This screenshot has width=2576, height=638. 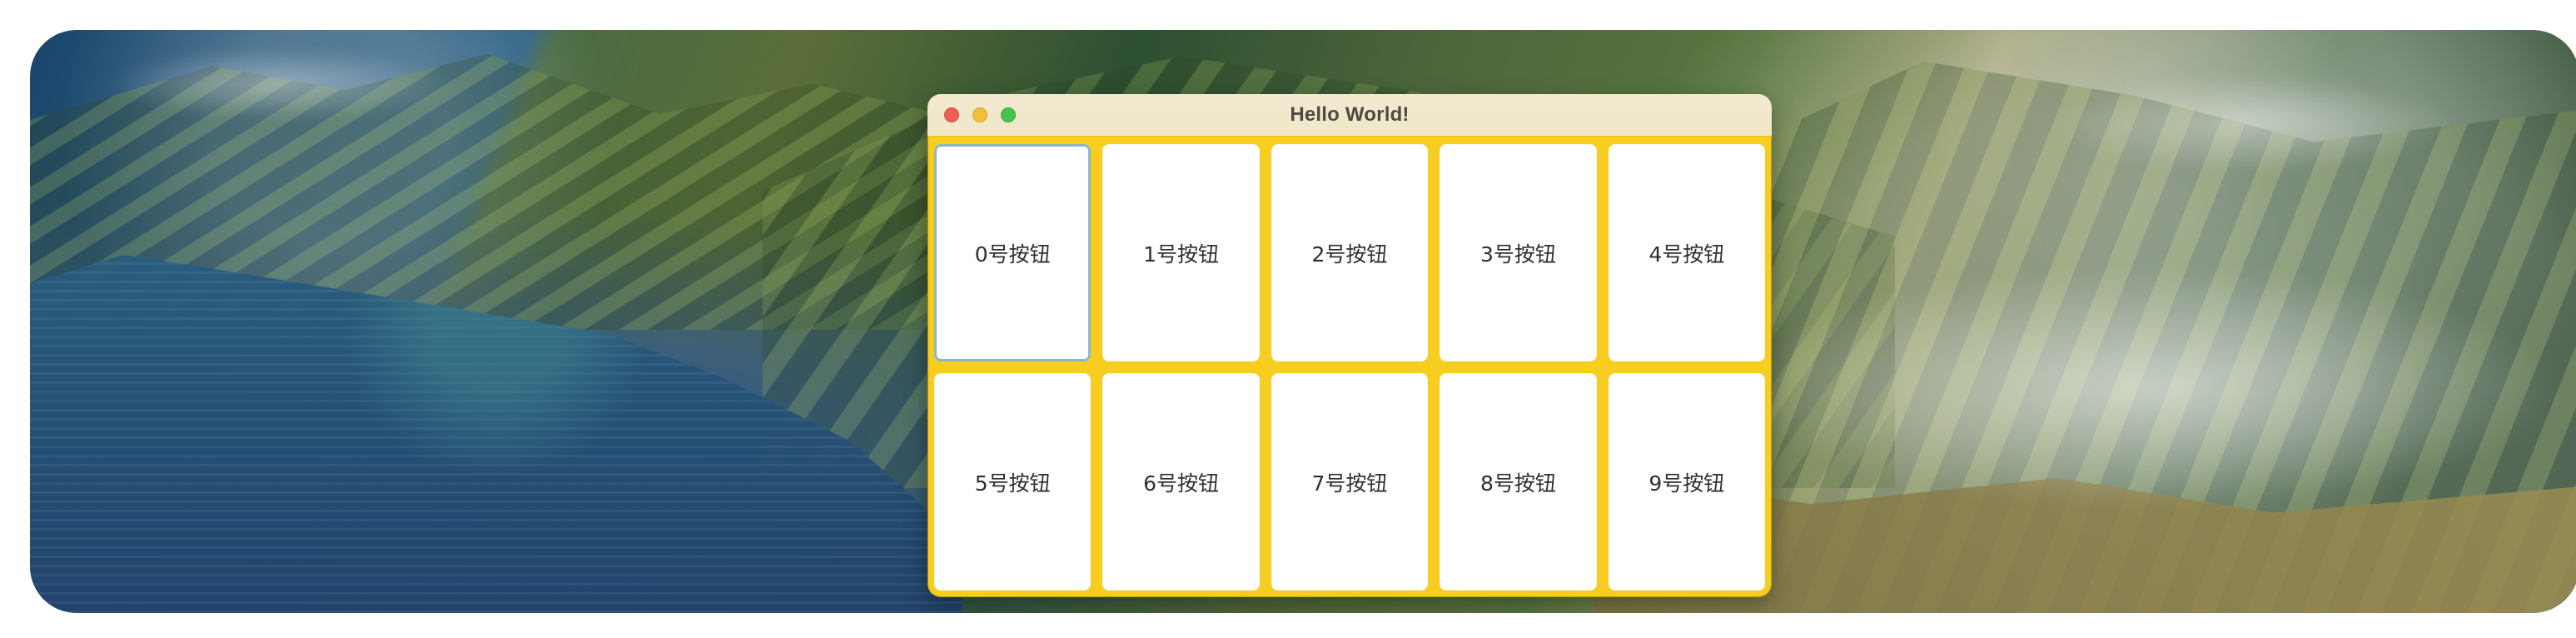 What do you see at coordinates (280, 84) in the screenshot?
I see `wallpaper-cloud-left` at bounding box center [280, 84].